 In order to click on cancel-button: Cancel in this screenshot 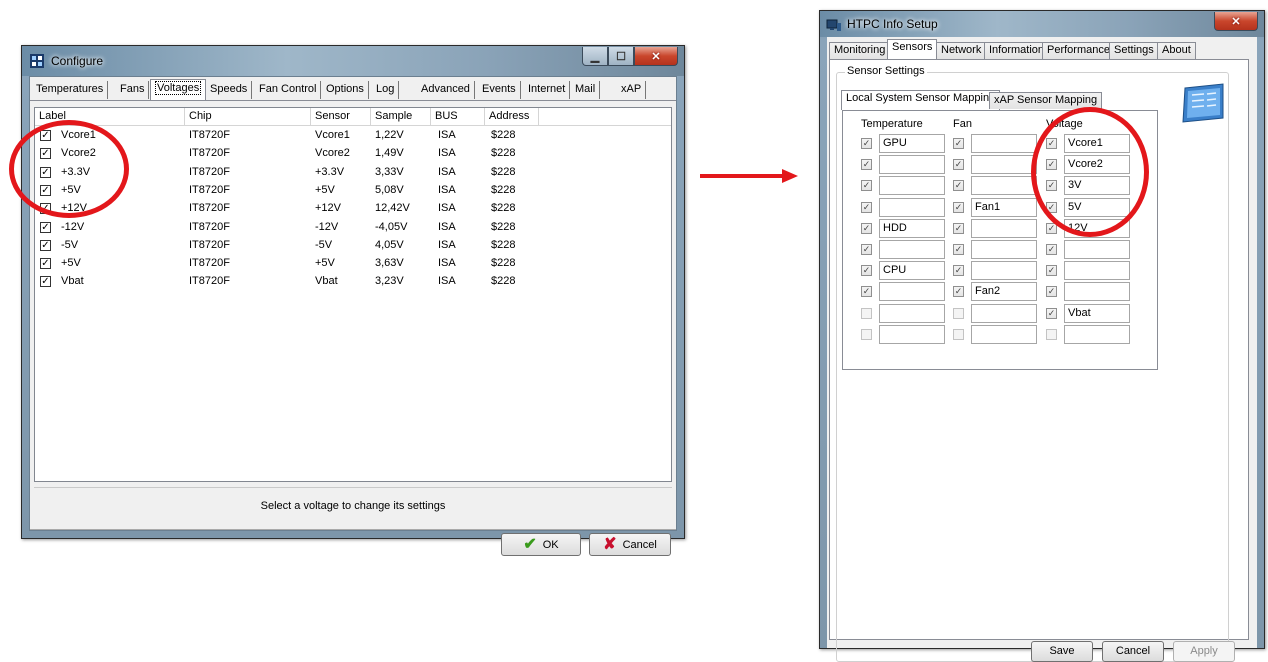, I will do `click(1133, 651)`.